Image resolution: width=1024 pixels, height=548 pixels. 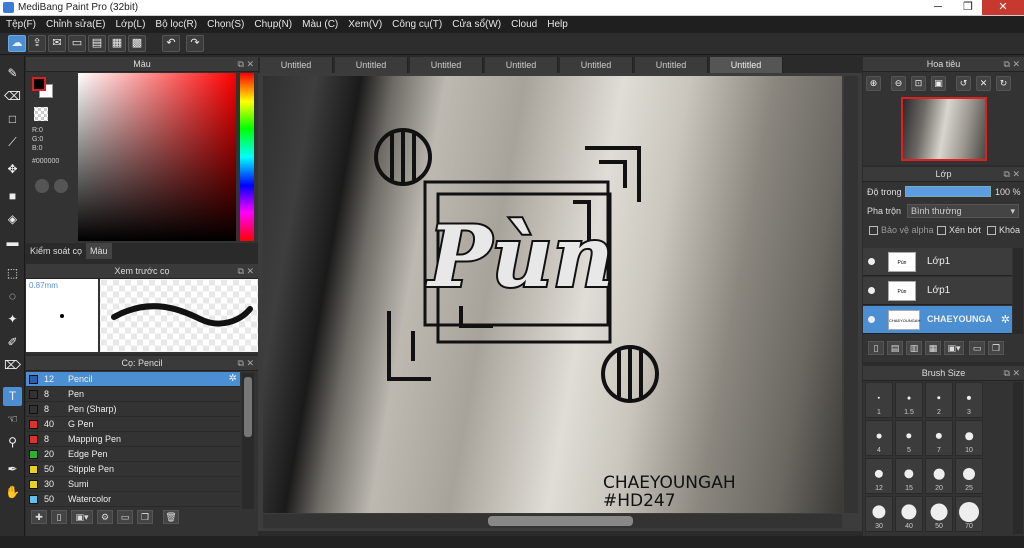 What do you see at coordinates (596, 65) in the screenshot?
I see `tab-document-5: Untitled` at bounding box center [596, 65].